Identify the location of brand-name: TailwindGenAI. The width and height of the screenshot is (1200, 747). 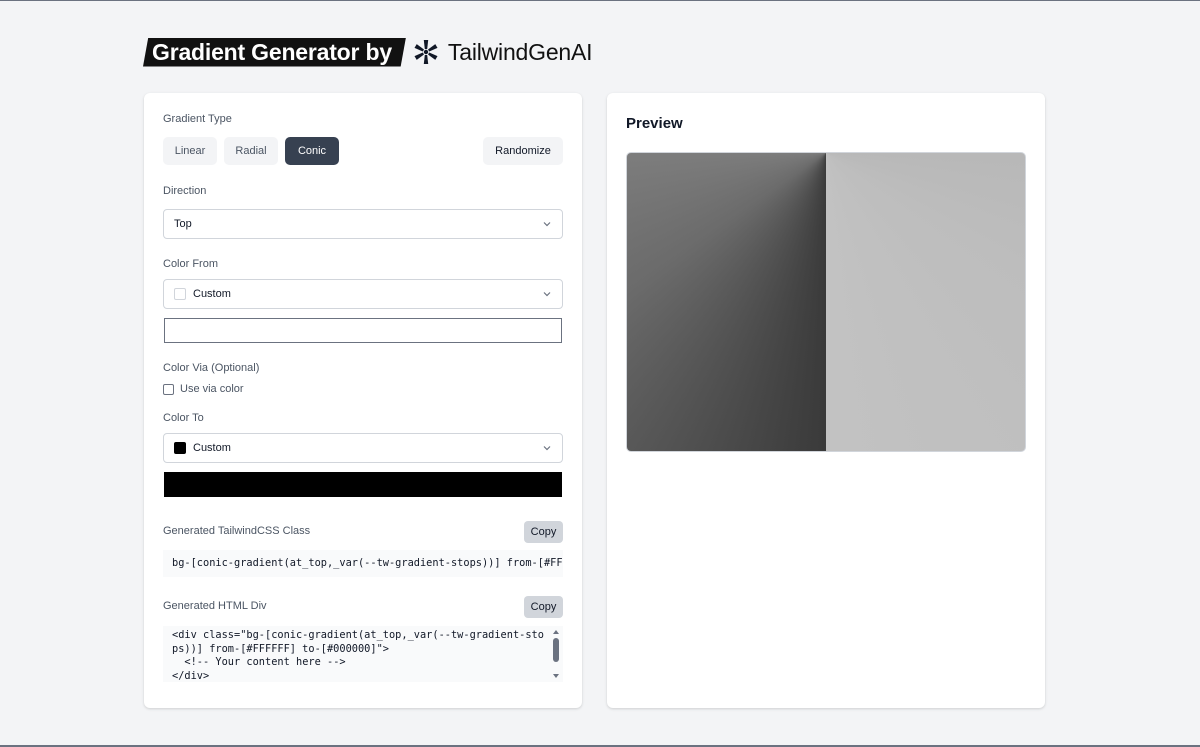
(520, 51).